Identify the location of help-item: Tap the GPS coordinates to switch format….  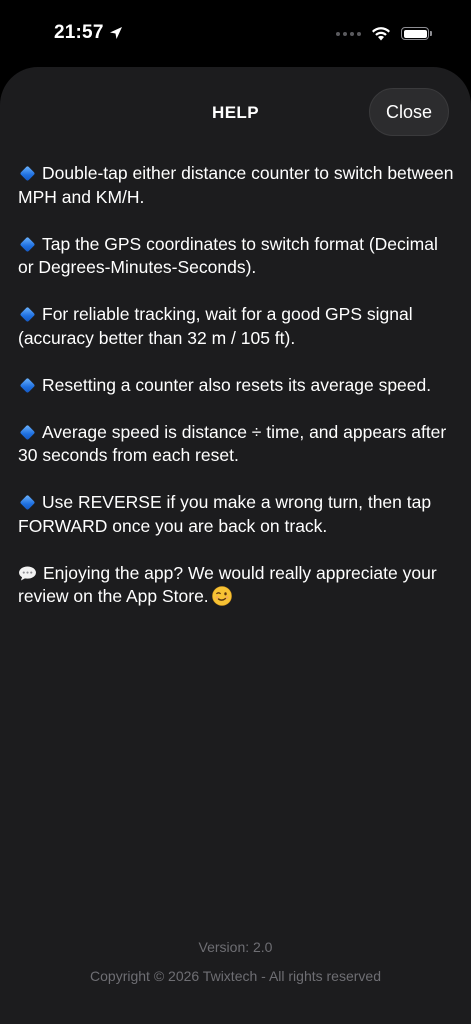
(238, 256).